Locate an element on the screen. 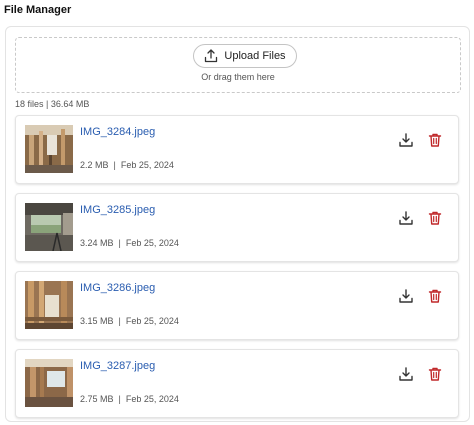 The width and height of the screenshot is (474, 425). upload-dropzone: Upload Files Or drag them here is located at coordinates (238, 65).